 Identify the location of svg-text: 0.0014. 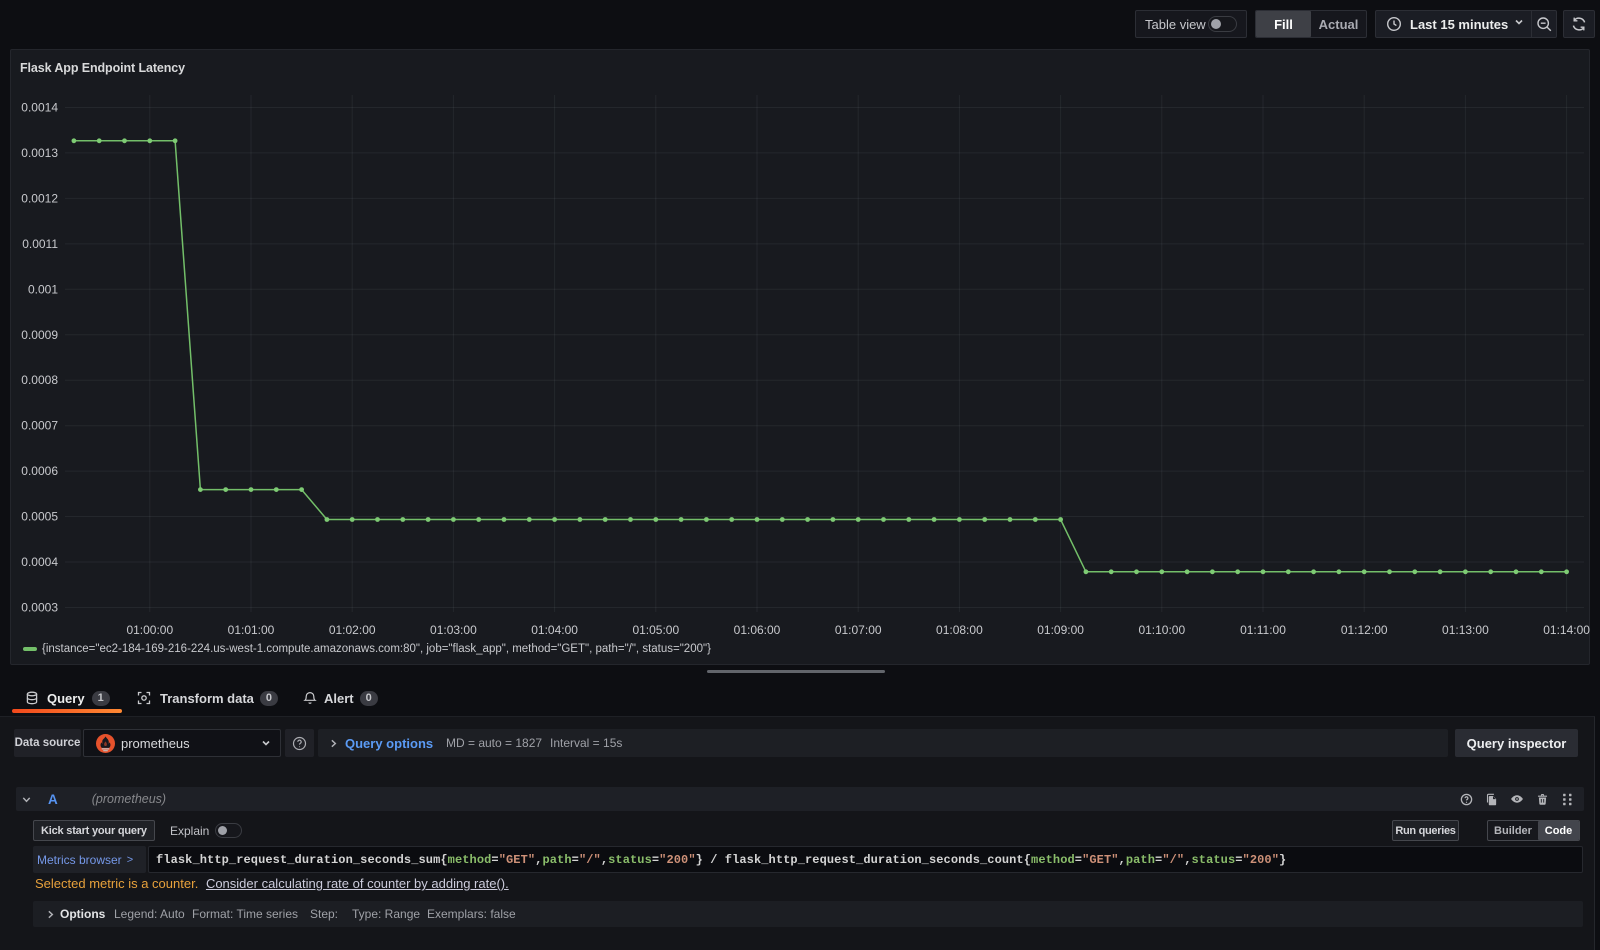
(39, 108).